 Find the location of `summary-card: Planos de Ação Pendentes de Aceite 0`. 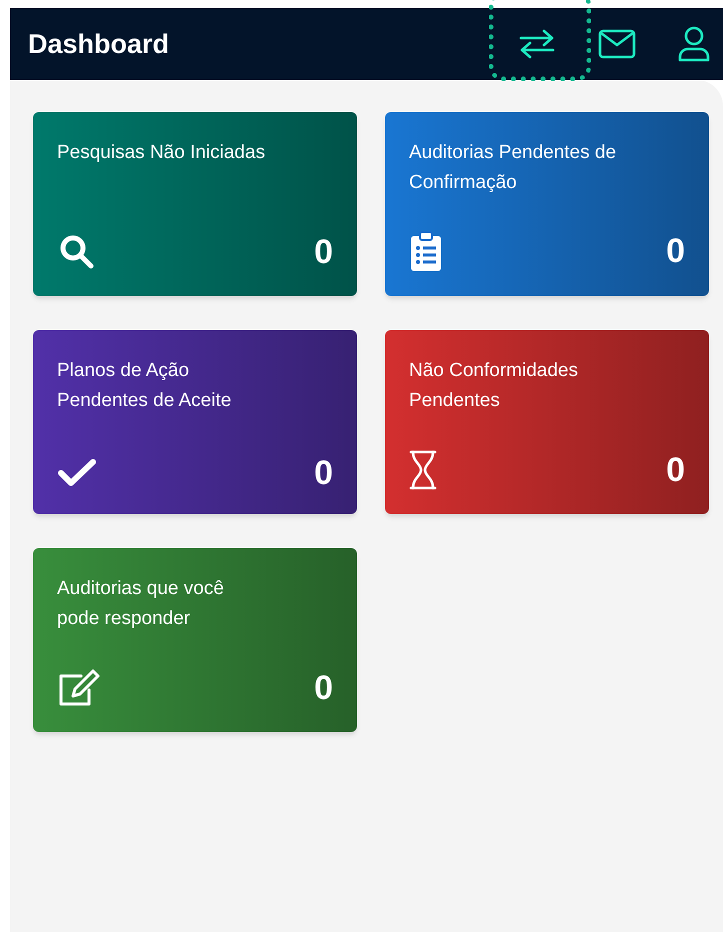

summary-card: Planos de Ação Pendentes de Aceite 0 is located at coordinates (195, 422).